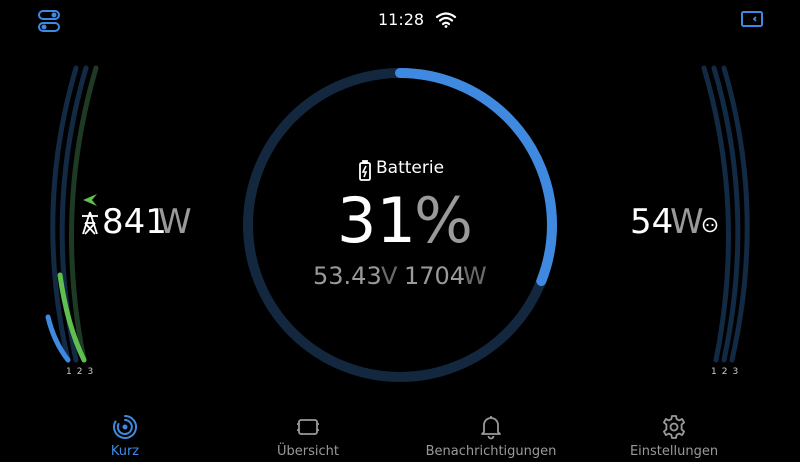 Image resolution: width=800 pixels, height=462 pixels. What do you see at coordinates (125, 451) in the screenshot?
I see `nav-label-kurz: Kurz` at bounding box center [125, 451].